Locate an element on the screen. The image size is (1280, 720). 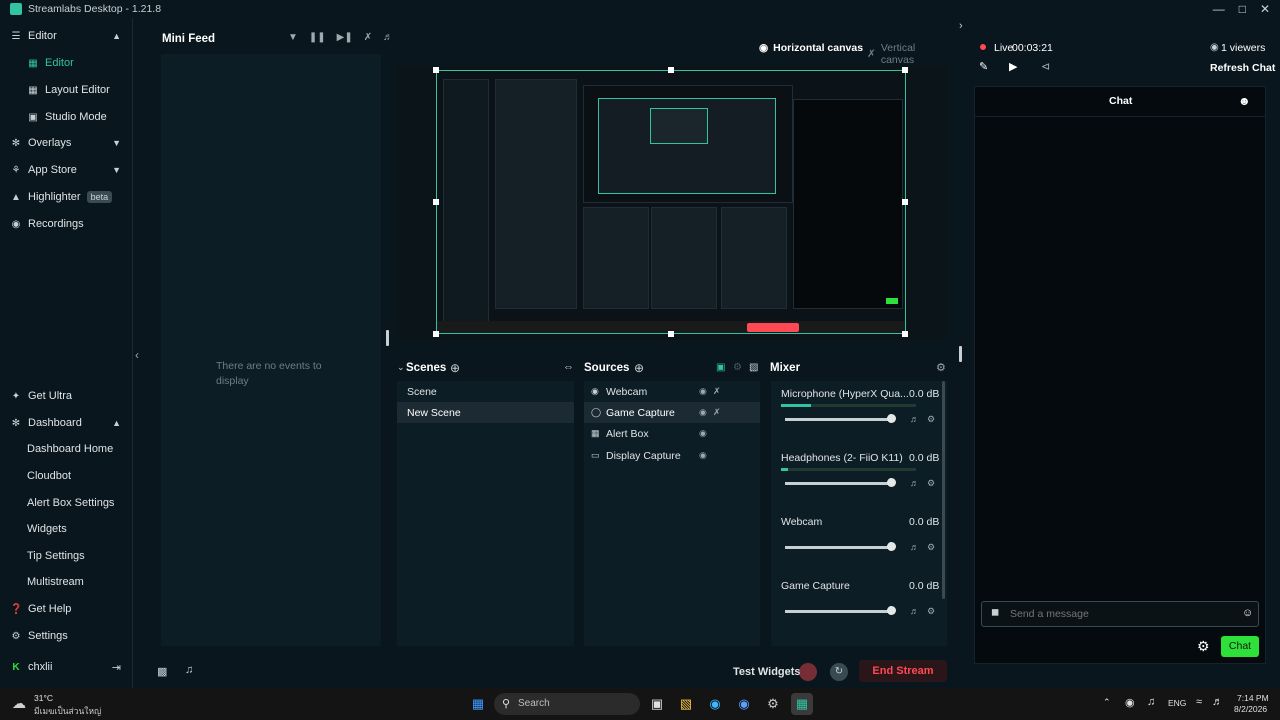
tray-chevron-icon: ⌃ is located at coordinates (1107, 702).